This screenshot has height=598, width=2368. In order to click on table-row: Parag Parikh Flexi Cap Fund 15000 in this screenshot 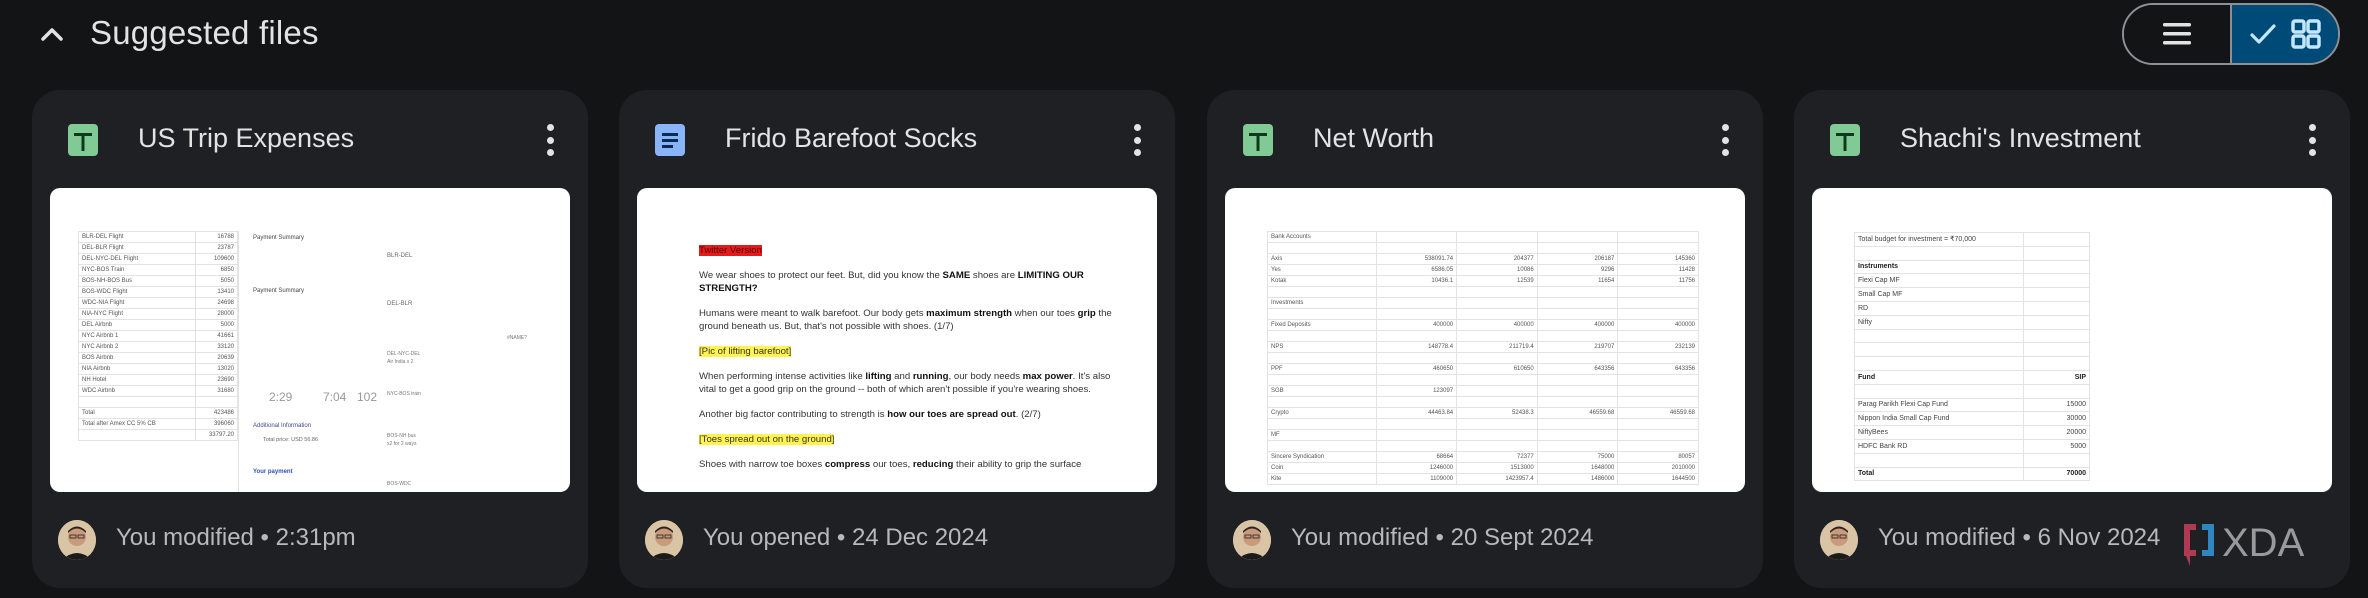, I will do `click(1971, 405)`.